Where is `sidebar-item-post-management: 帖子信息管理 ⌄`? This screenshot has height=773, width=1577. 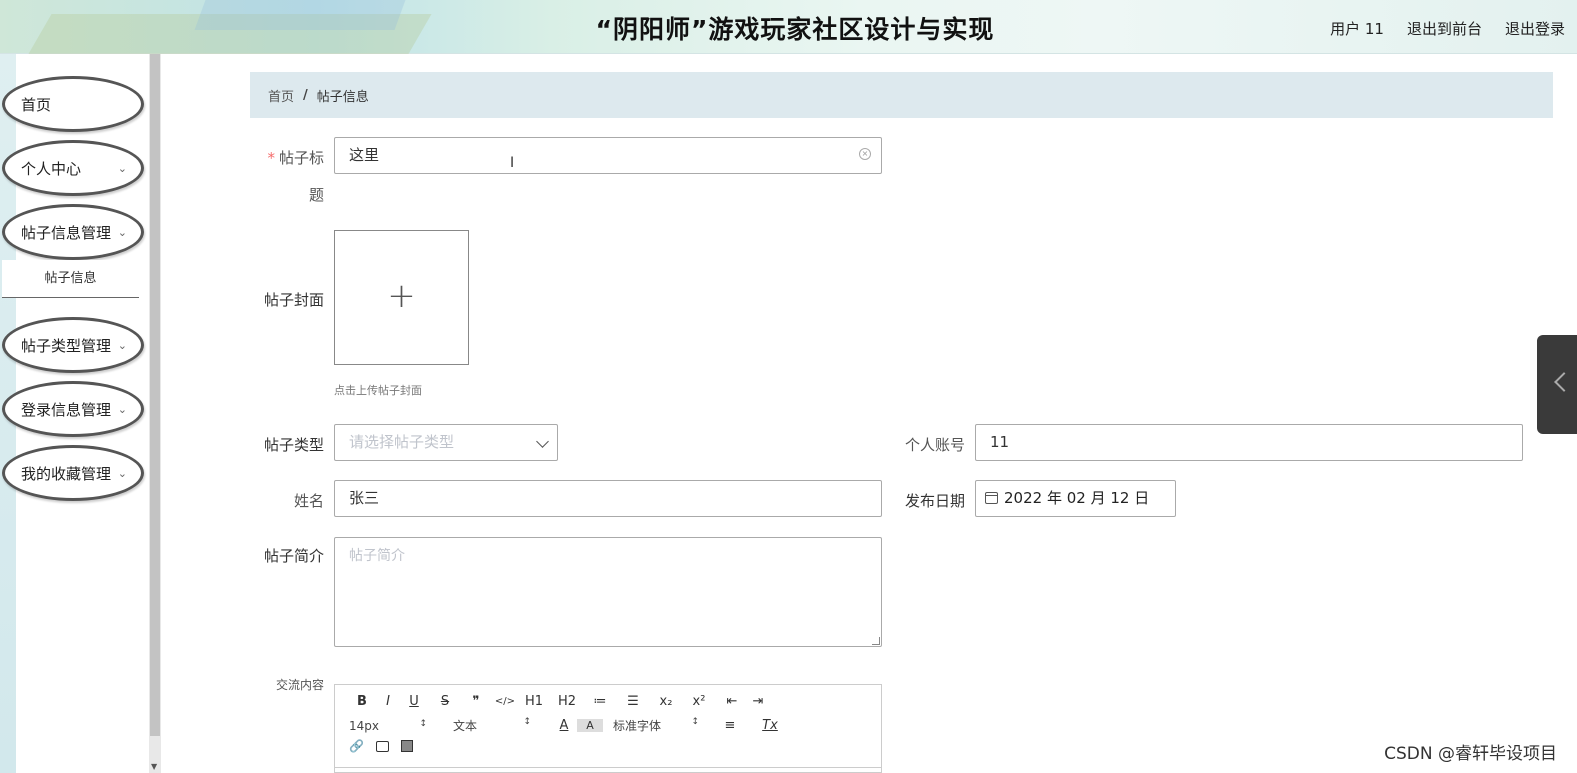
sidebar-item-post-management: 帖子信息管理 ⌄ is located at coordinates (73, 232).